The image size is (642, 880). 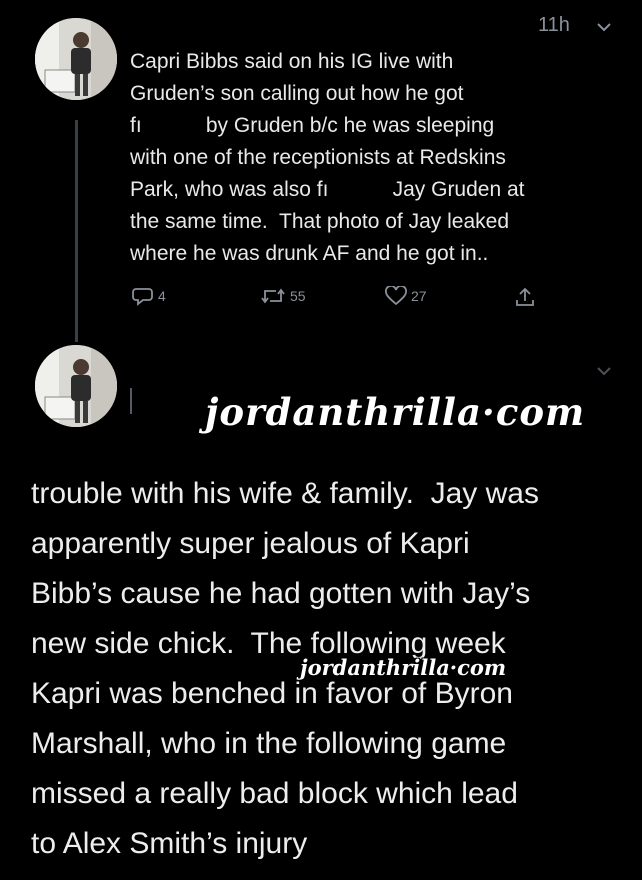 What do you see at coordinates (309, 253) in the screenshot?
I see `tweet-line: where he was drunk AF and he got in..` at bounding box center [309, 253].